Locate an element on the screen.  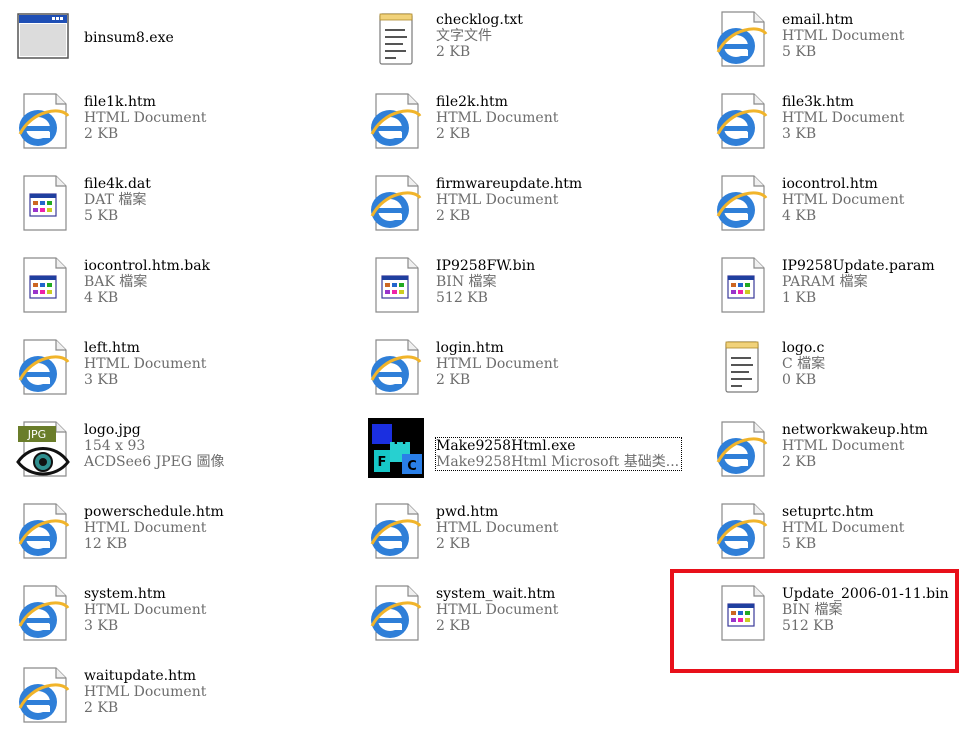
file-item: powerschedule.htm HTML Document 12 KB is located at coordinates (165, 532).